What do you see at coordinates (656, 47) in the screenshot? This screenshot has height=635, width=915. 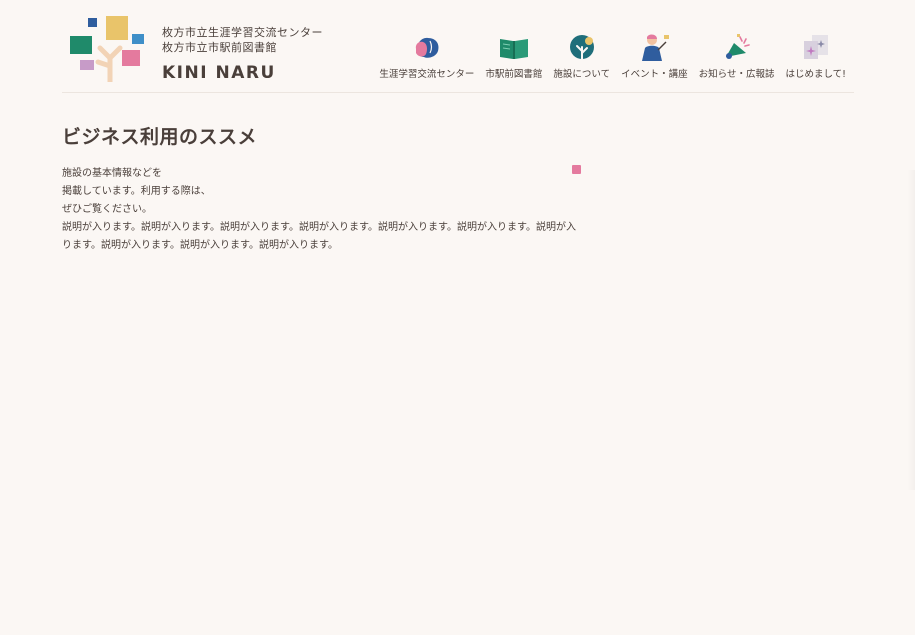 I see `lecturer-icon` at bounding box center [656, 47].